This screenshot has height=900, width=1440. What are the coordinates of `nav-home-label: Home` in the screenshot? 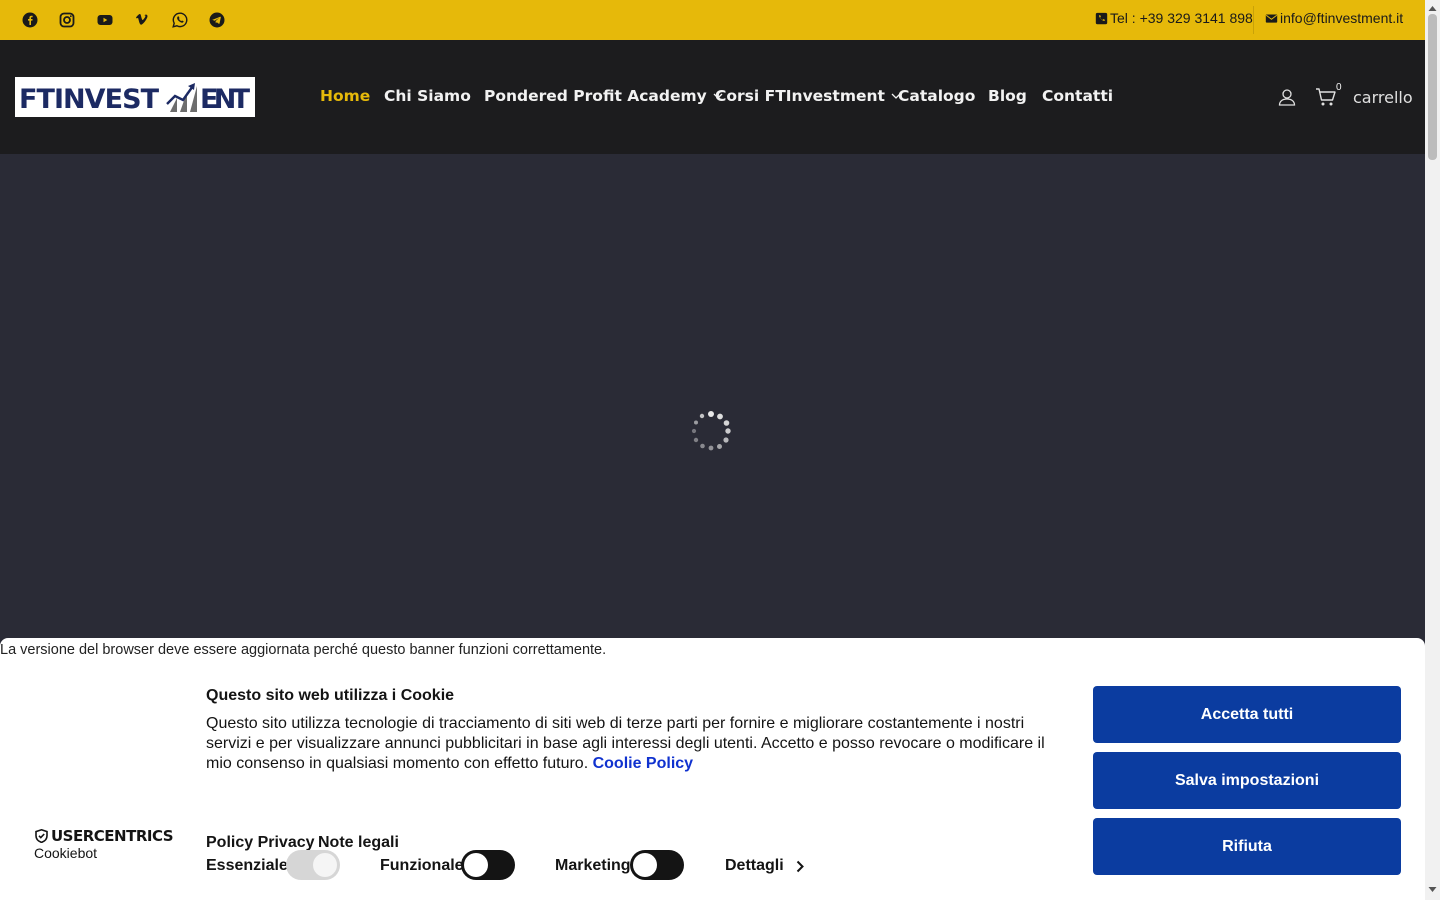 It's located at (345, 96).